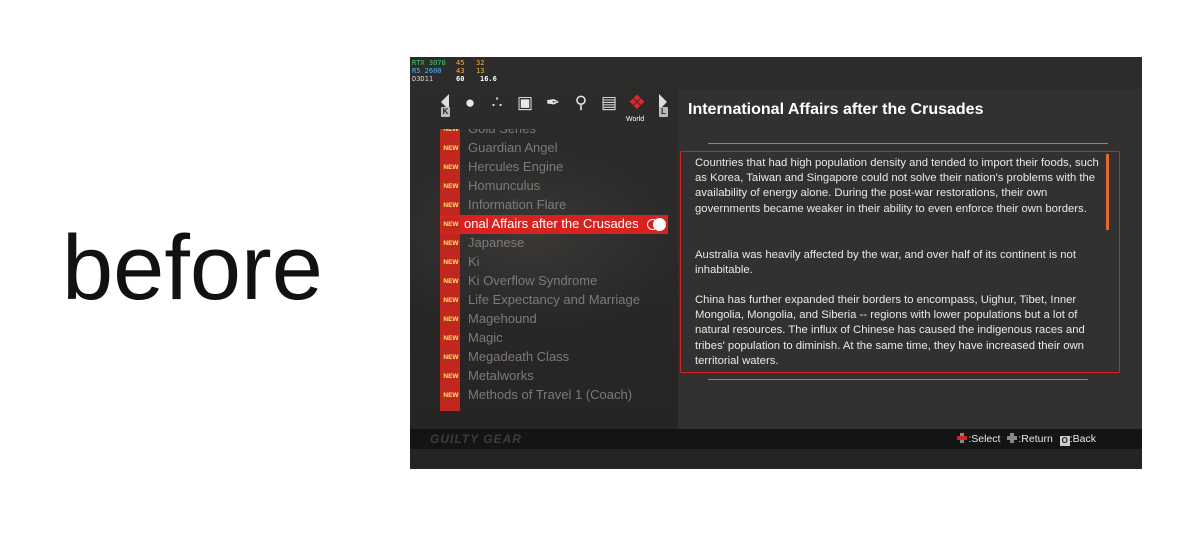 The width and height of the screenshot is (1200, 535). I want to click on cpu-temp: 43, so click(460, 71).